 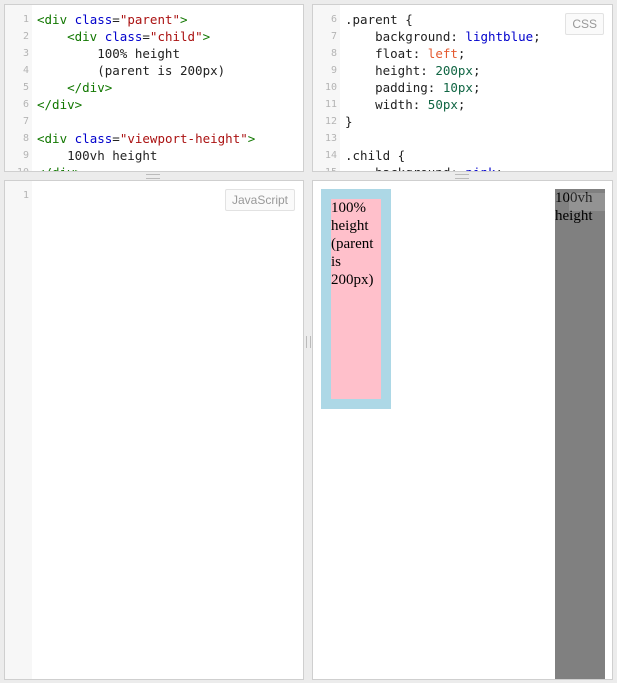 What do you see at coordinates (386, 53) in the screenshot?
I see `code-token: float:` at bounding box center [386, 53].